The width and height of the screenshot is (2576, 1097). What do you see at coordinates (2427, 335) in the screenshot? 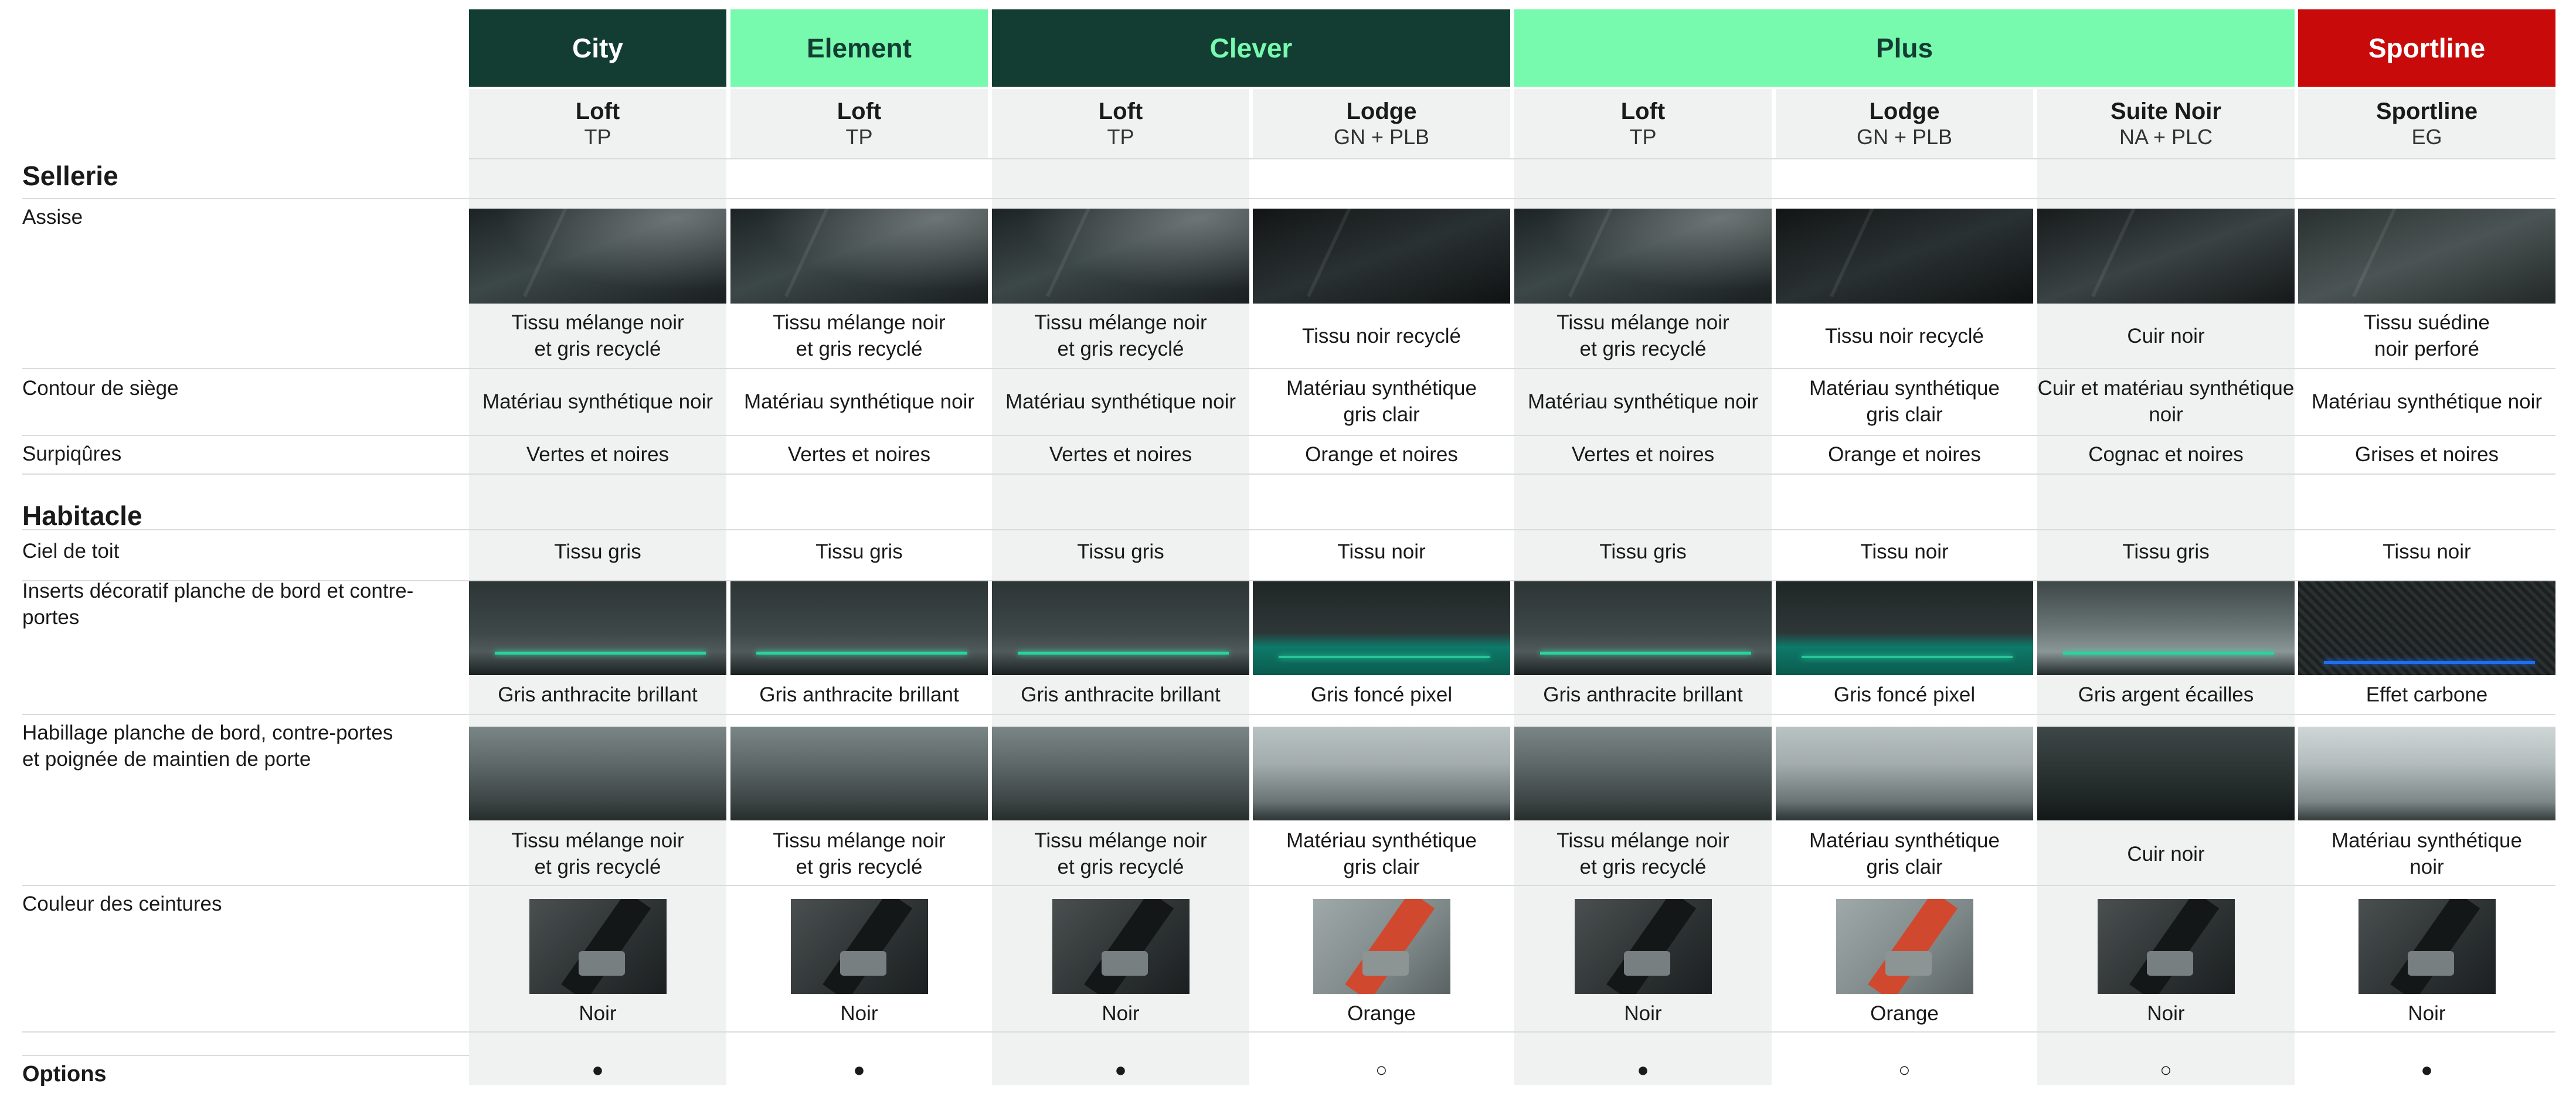
I see `assise-value: Tissu suédine noir perforé` at bounding box center [2427, 335].